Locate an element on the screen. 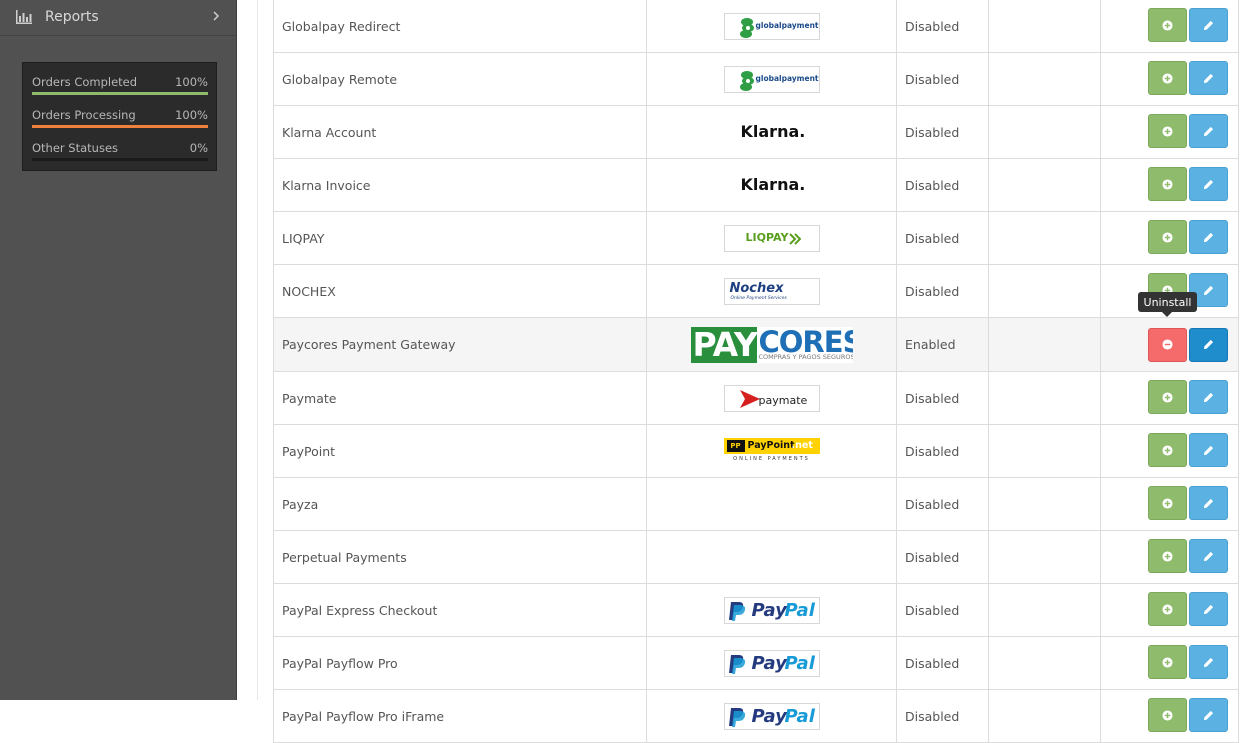 The height and width of the screenshot is (743, 1250). nochex-logo: Nochex Online Payment Services is located at coordinates (771, 291).